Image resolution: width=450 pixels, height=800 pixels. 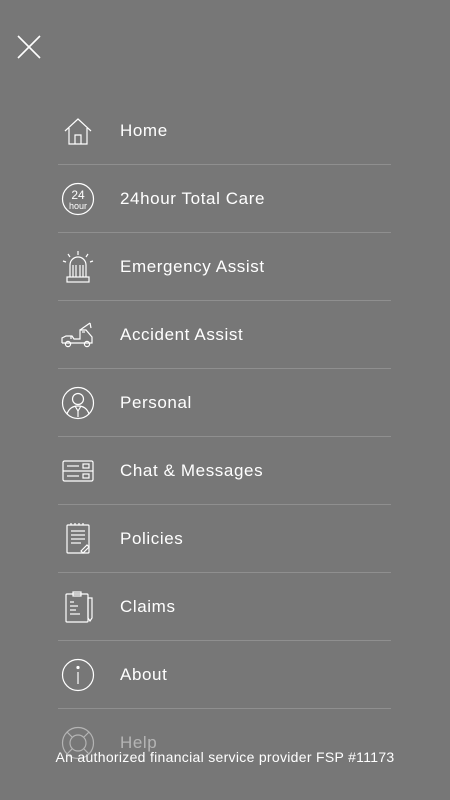 I want to click on person-icon, so click(x=78, y=403).